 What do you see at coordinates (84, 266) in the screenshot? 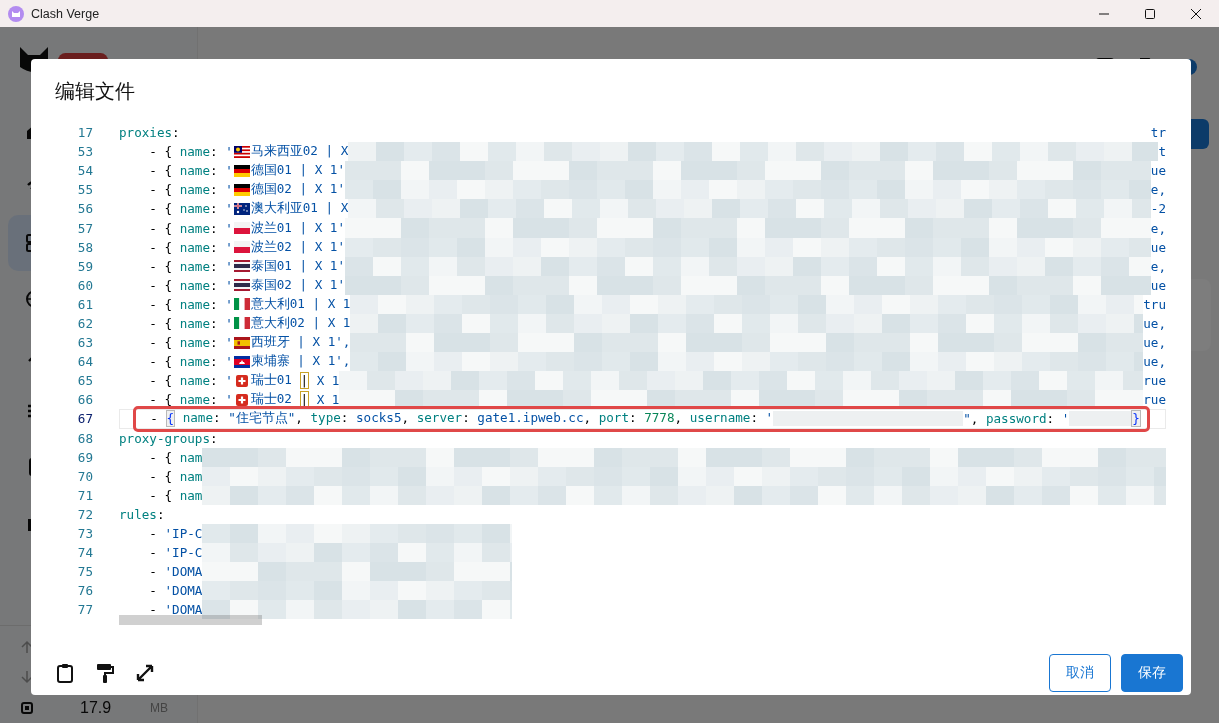
I see `line-number: 59` at bounding box center [84, 266].